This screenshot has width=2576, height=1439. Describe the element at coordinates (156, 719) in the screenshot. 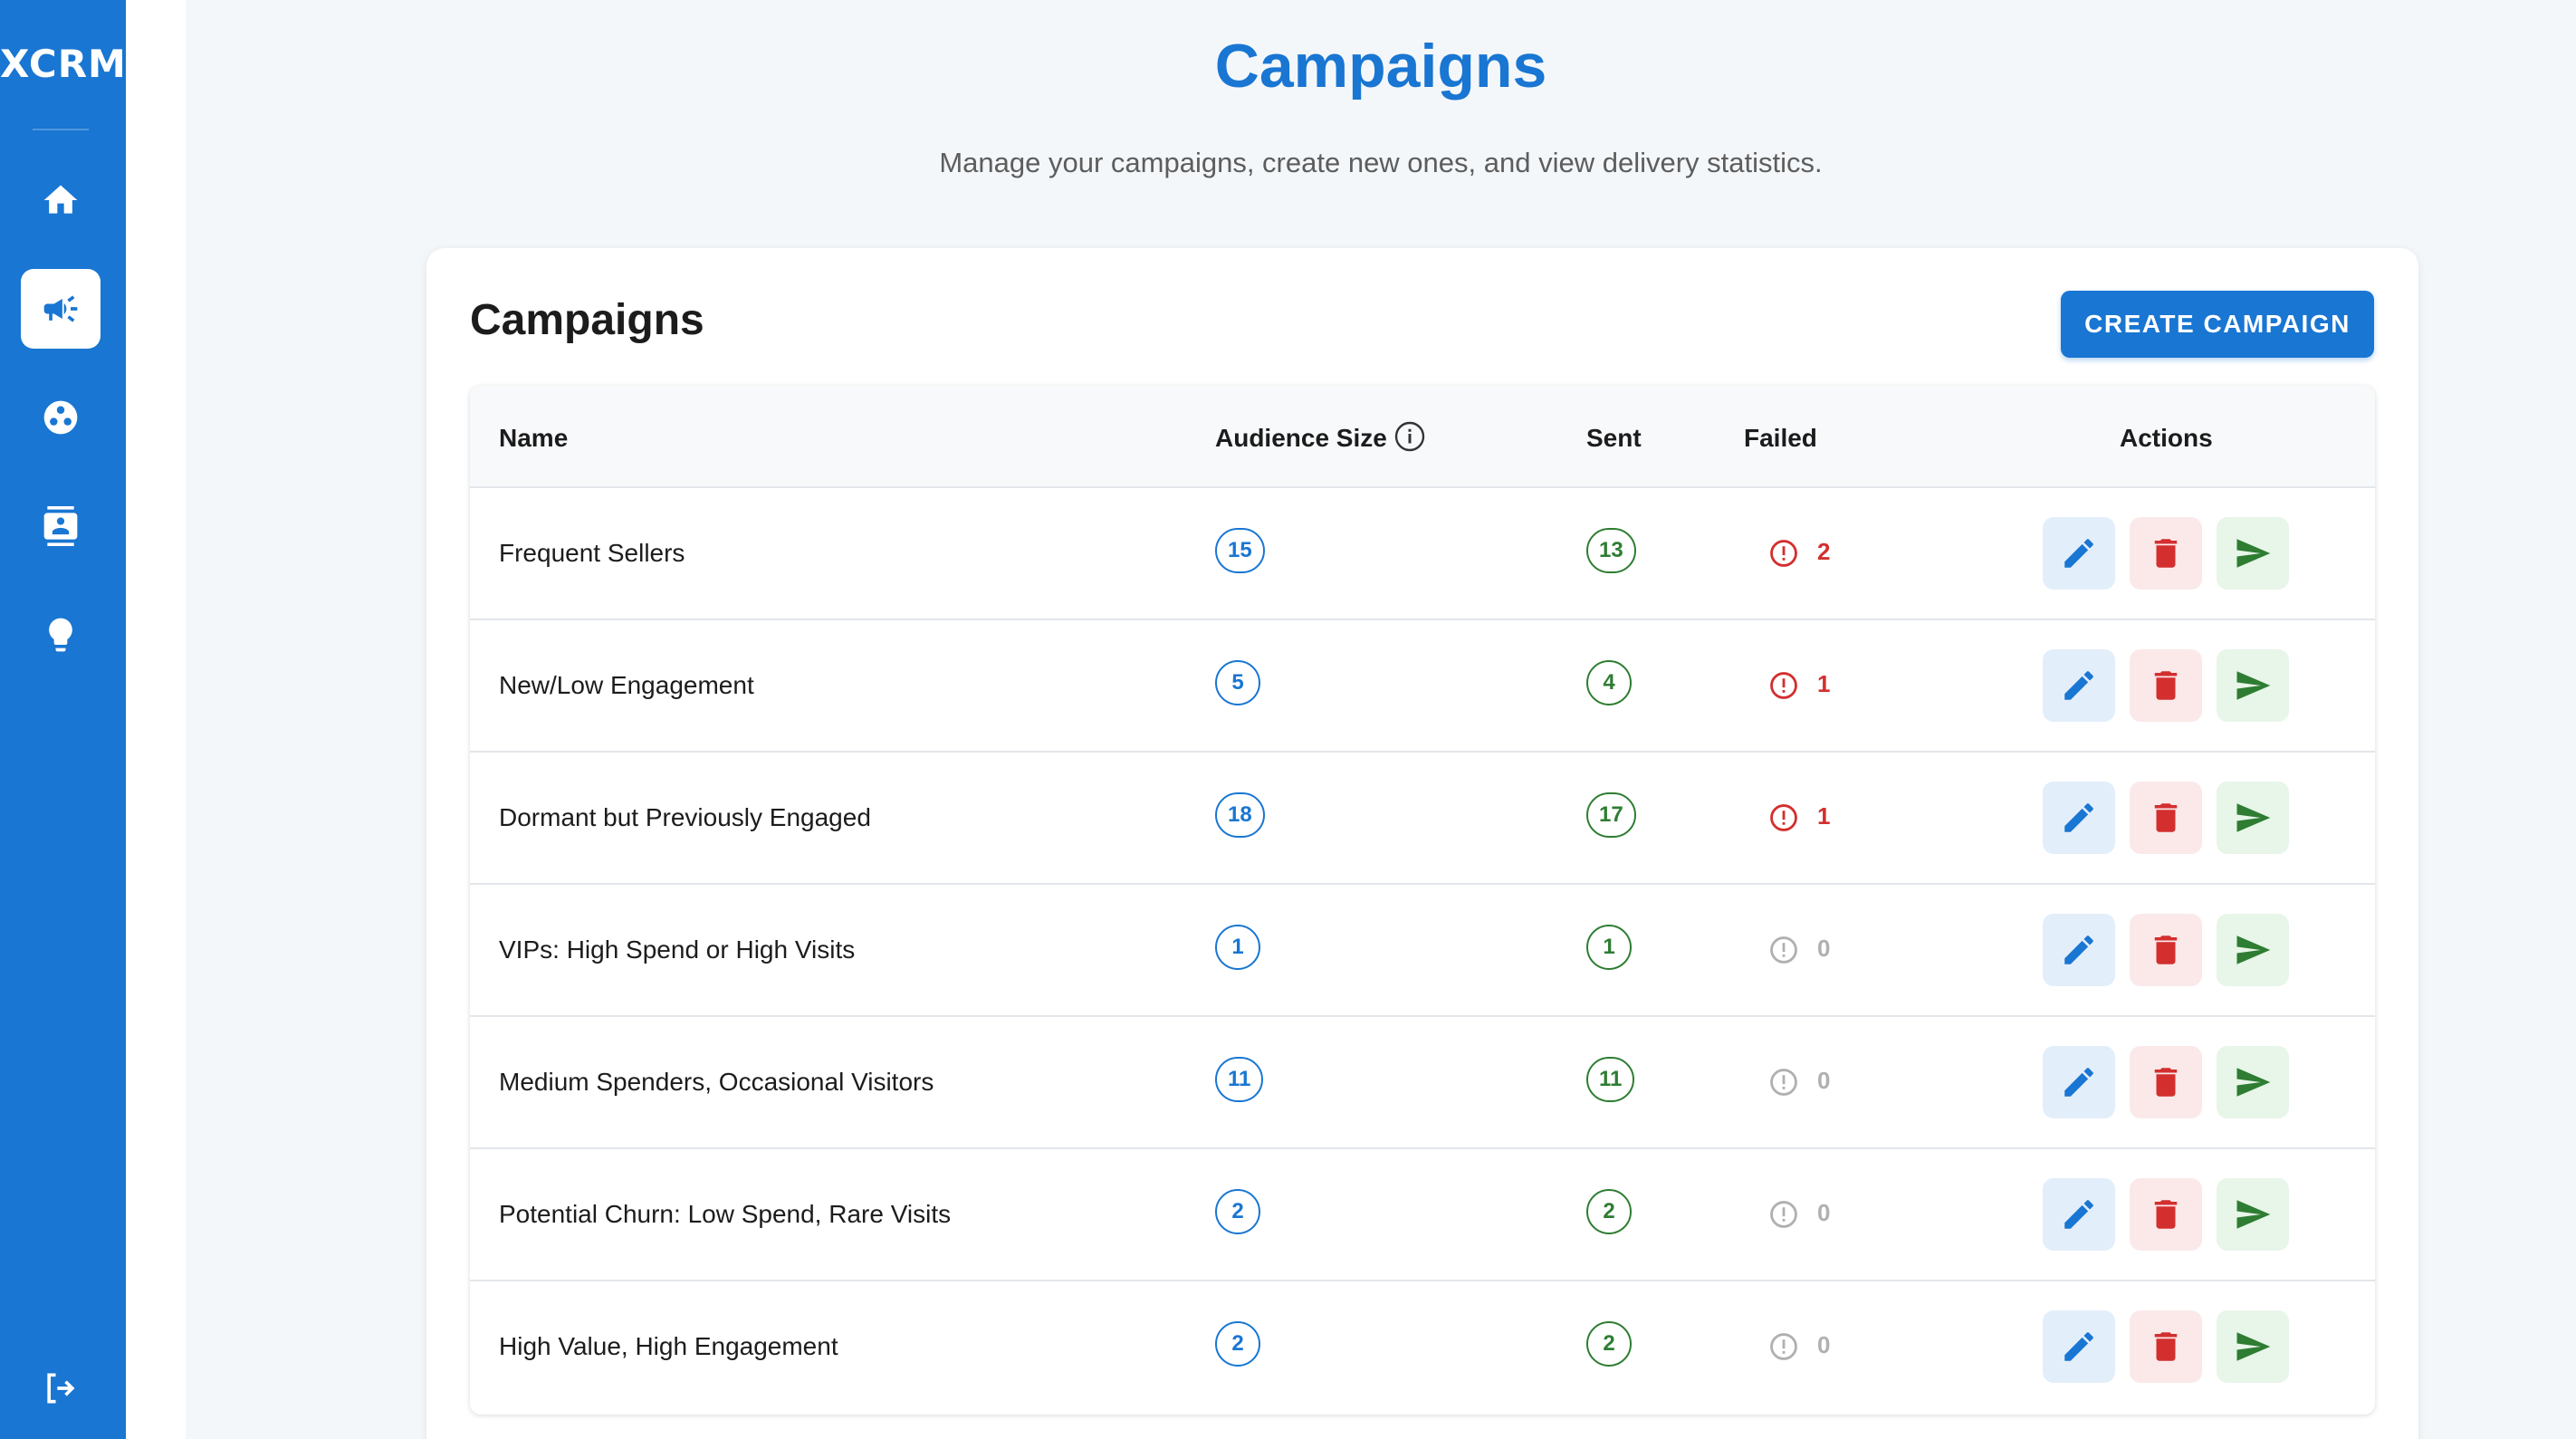

I see `sidebar-spacer` at that location.